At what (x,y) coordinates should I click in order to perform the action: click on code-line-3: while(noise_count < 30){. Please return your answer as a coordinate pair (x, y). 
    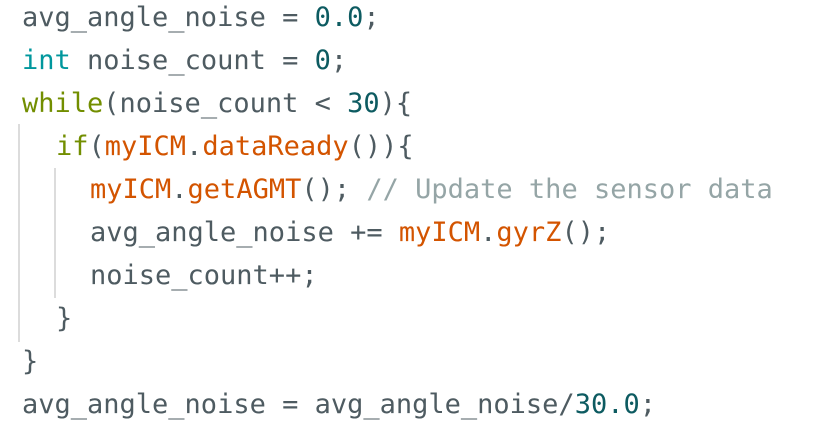
    Looking at the image, I should click on (217, 103).